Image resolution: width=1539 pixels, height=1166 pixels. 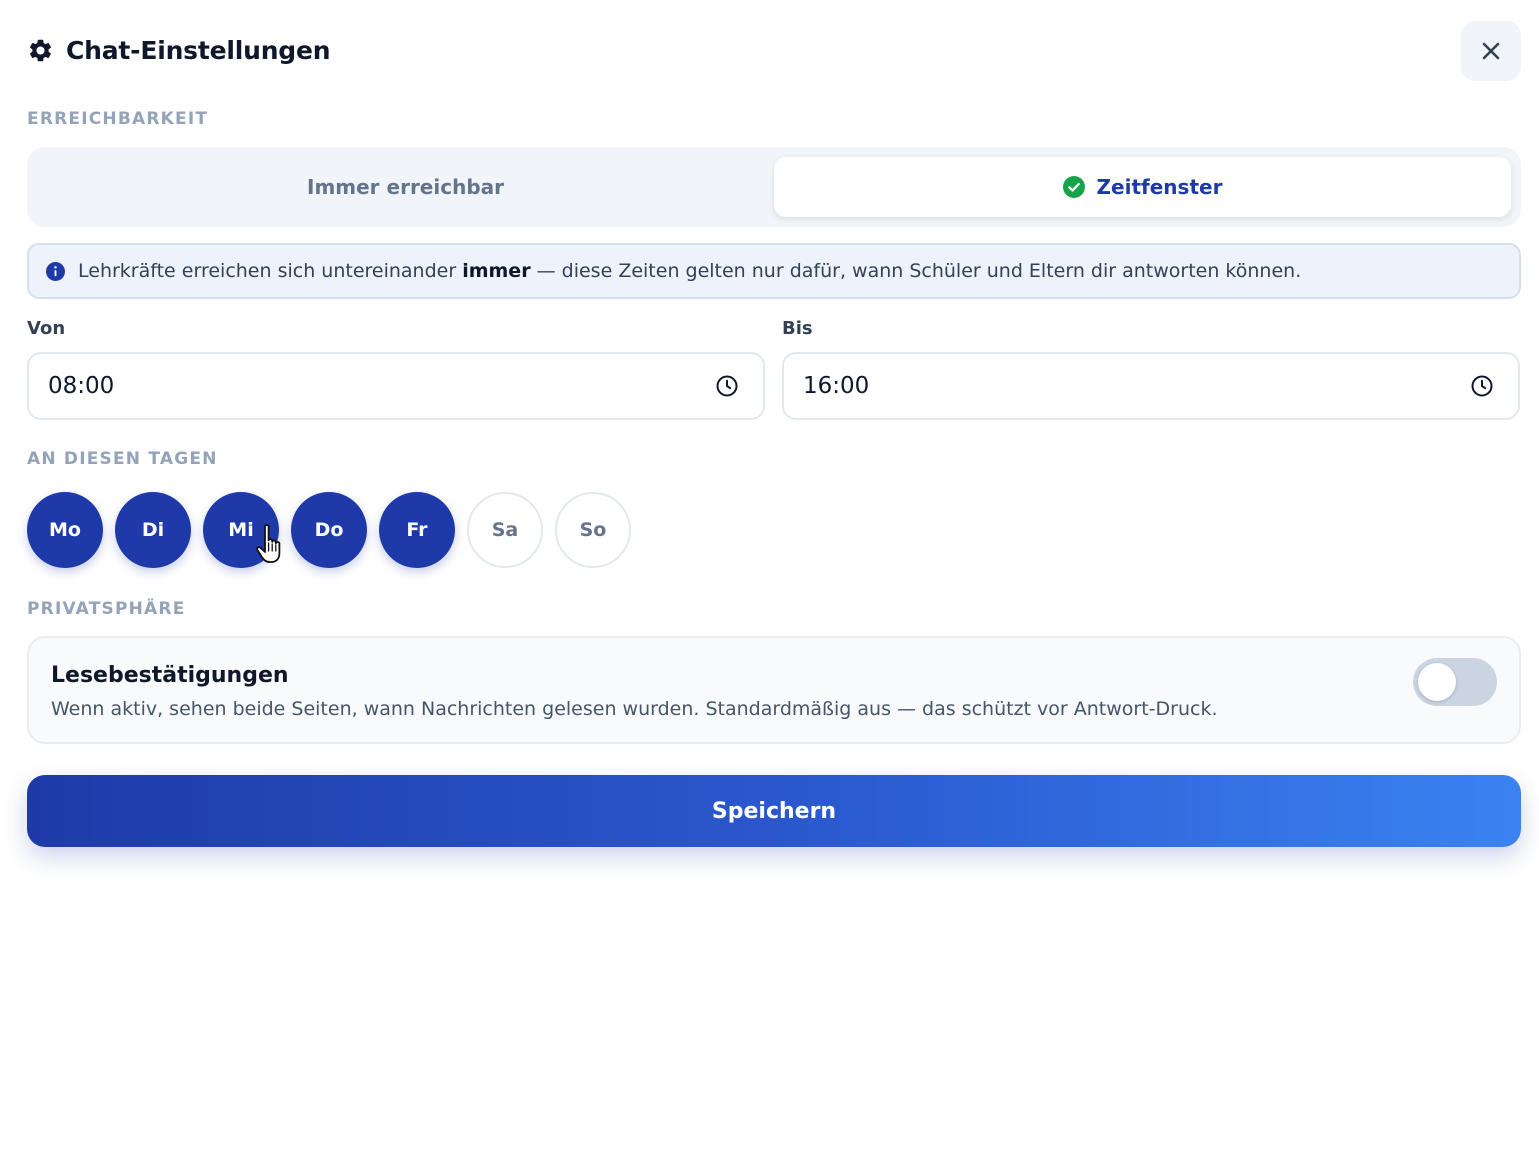 I want to click on check-circle-icon, so click(x=1073, y=187).